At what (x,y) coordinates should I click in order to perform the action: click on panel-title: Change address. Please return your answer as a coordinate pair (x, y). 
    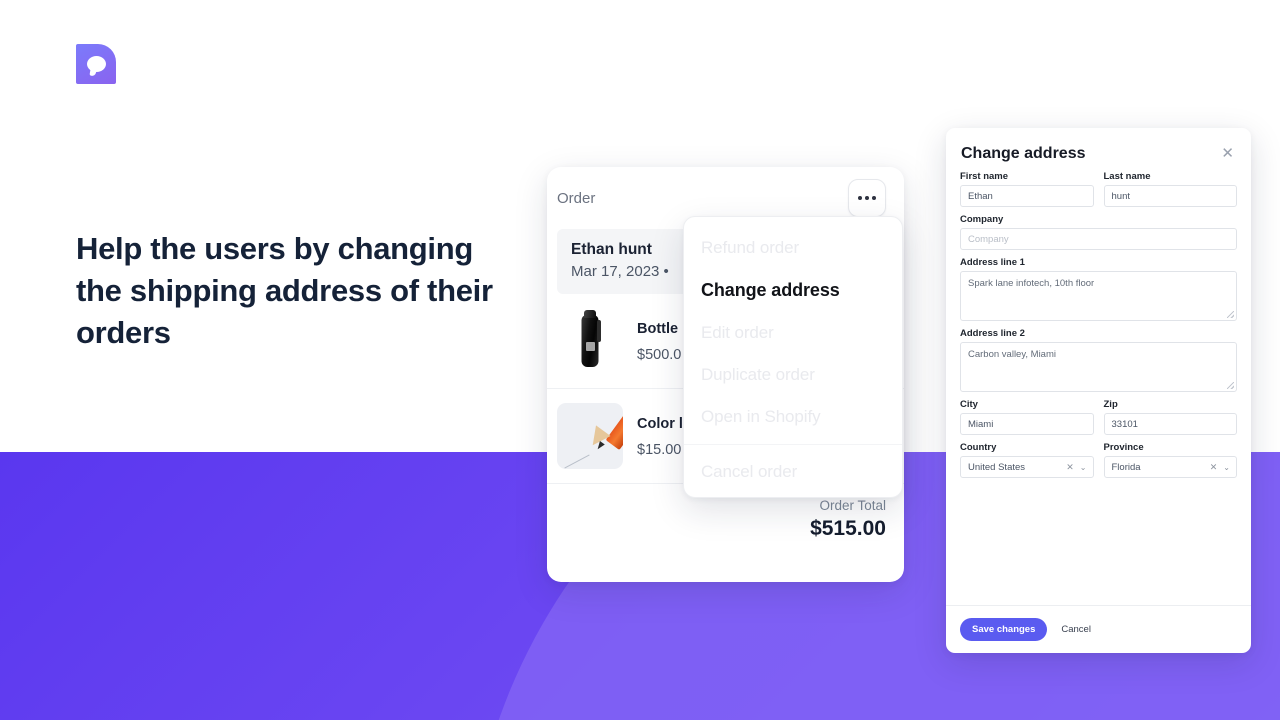
    Looking at the image, I should click on (1023, 153).